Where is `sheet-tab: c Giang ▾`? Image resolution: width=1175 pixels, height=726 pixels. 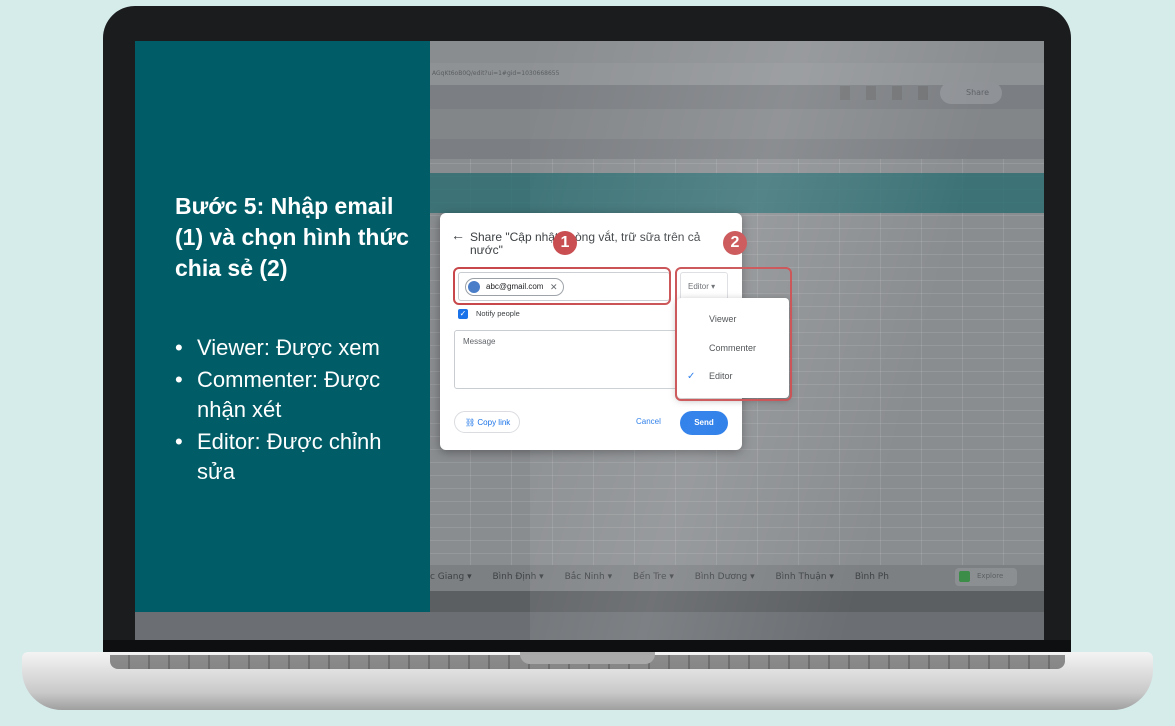 sheet-tab: c Giang ▾ is located at coordinates (451, 577).